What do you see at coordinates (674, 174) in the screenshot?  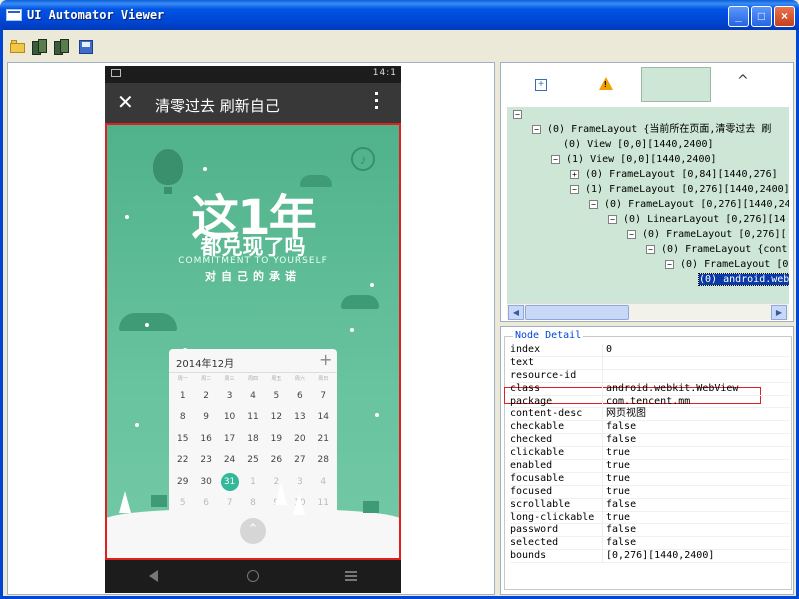 I see `tree-node: + (0) FrameLayout [0,84][1440,276]` at bounding box center [674, 174].